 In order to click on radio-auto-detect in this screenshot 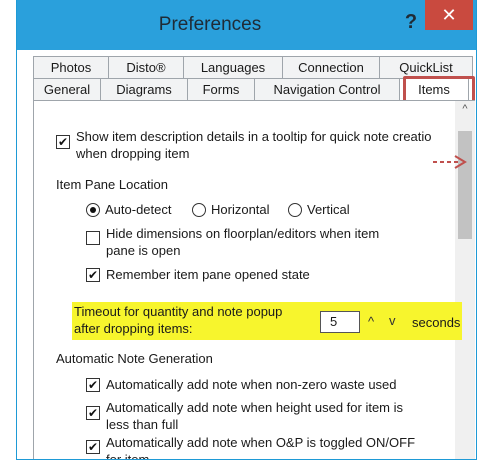, I will do `click(93, 210)`.